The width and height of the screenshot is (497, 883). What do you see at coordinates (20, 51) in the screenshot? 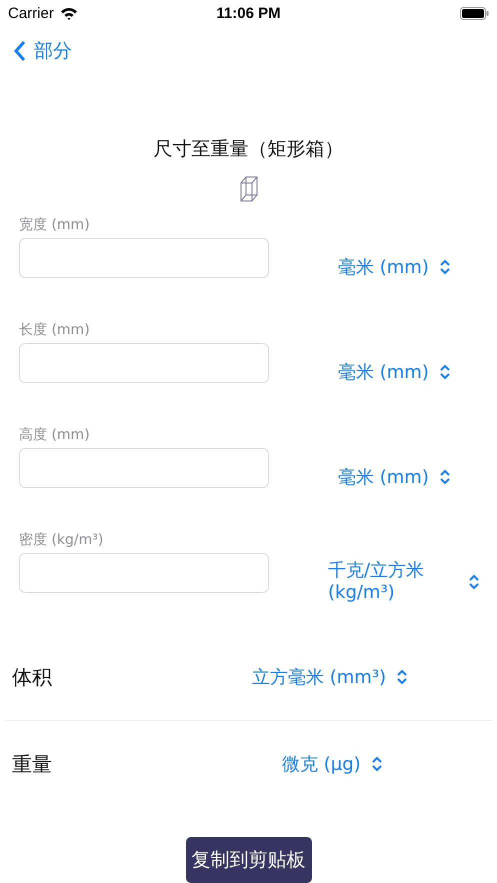
I see `back-chevron-icon` at bounding box center [20, 51].